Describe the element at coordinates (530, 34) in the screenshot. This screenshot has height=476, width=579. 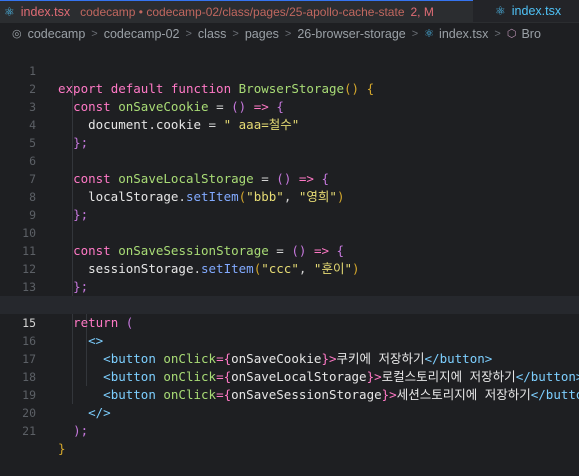
I see `breadcrumb-item-symbol: Bro` at that location.